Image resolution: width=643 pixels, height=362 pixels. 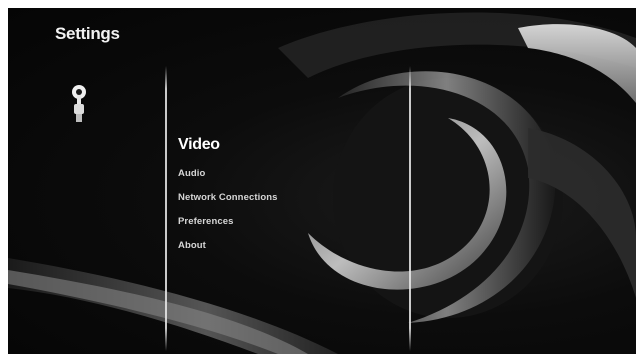 I want to click on menu-item-network-connections: Network Connections, so click(x=228, y=198).